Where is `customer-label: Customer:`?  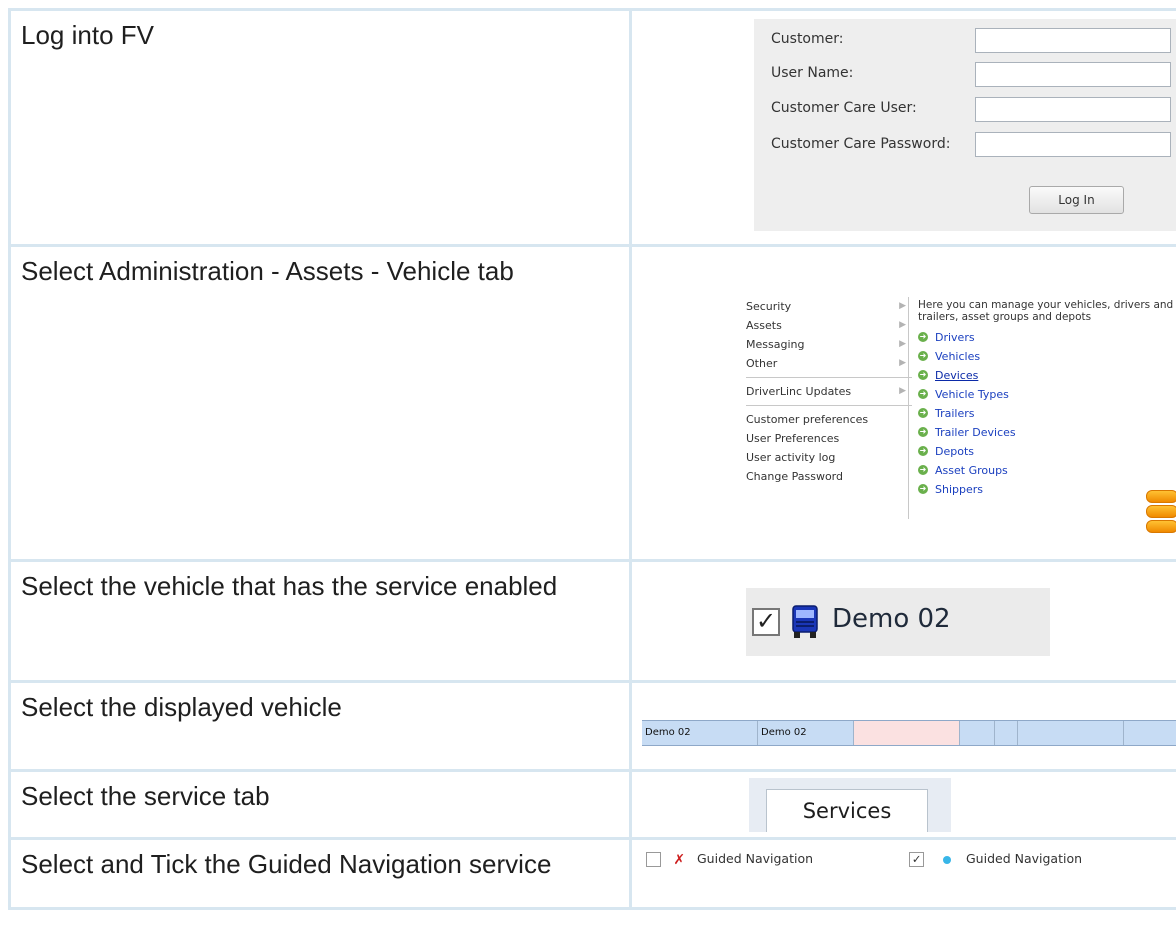 customer-label: Customer: is located at coordinates (807, 39).